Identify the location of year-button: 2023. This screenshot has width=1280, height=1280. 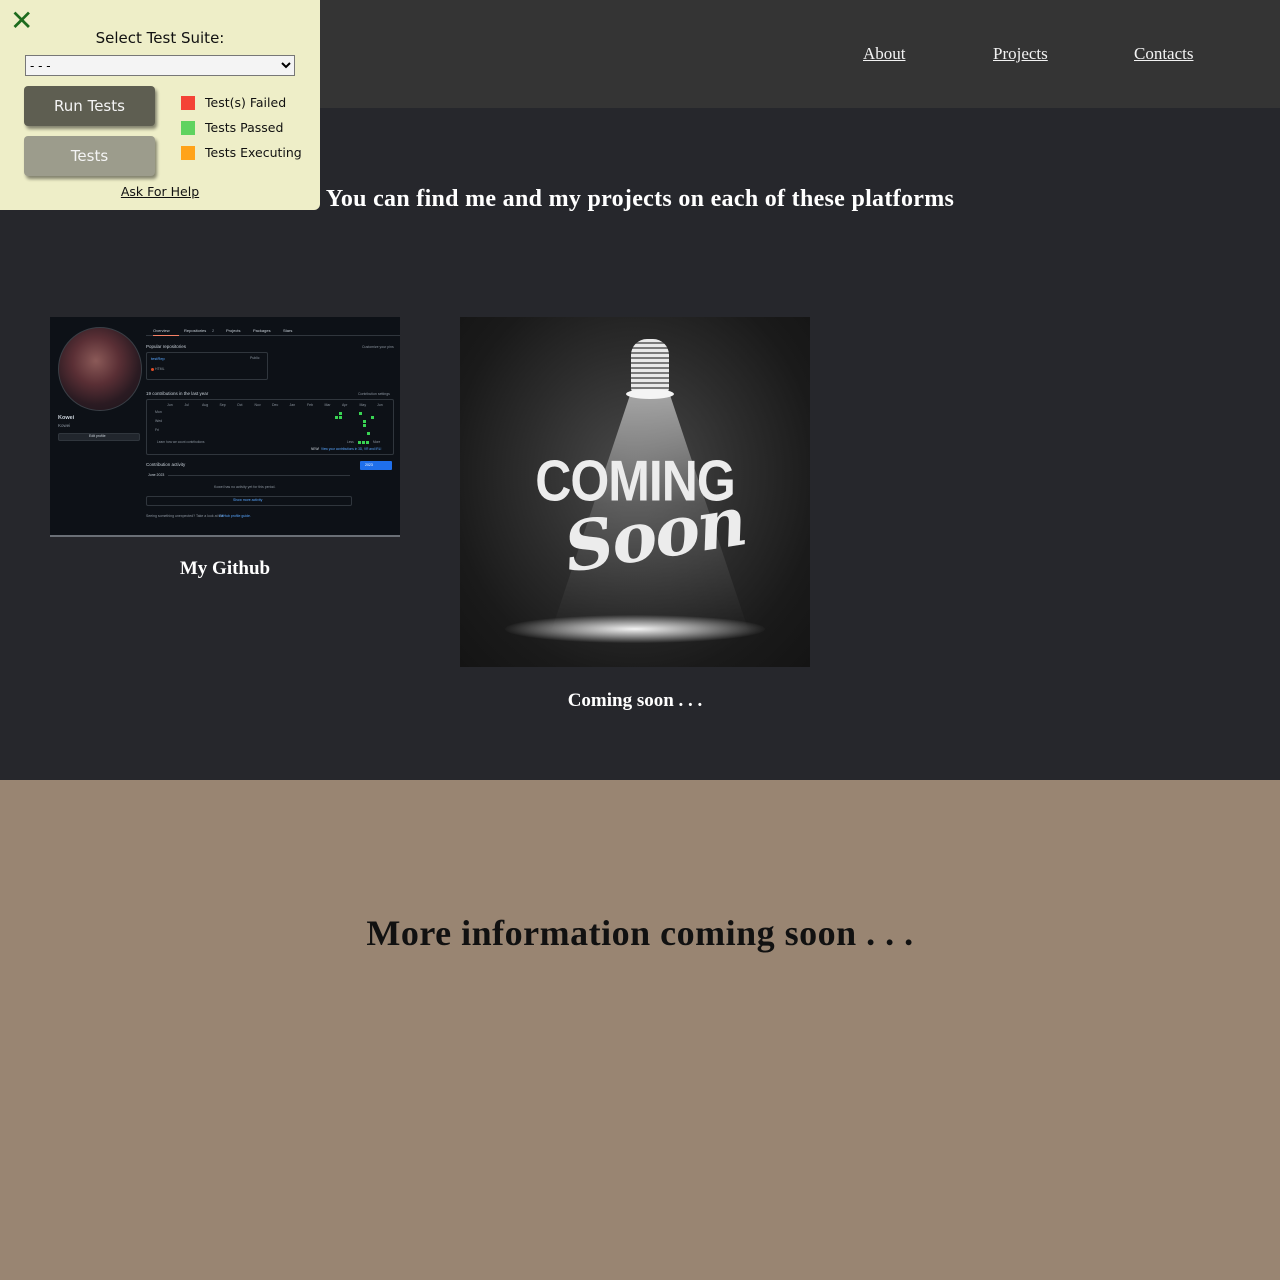
(376, 465).